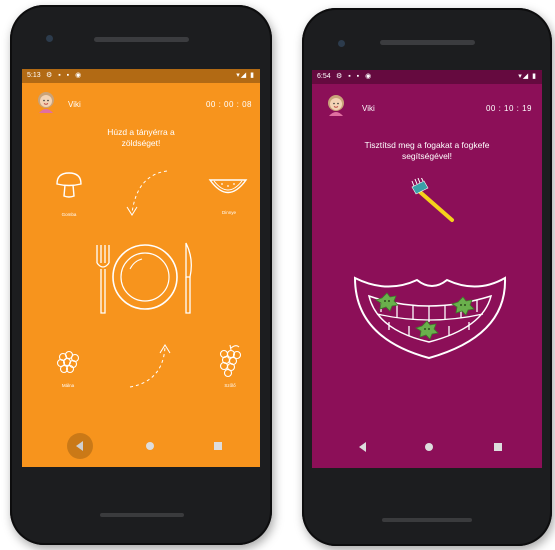 The width and height of the screenshot is (555, 550). I want to click on food-label-mushroom: Gomba, so click(69, 214).